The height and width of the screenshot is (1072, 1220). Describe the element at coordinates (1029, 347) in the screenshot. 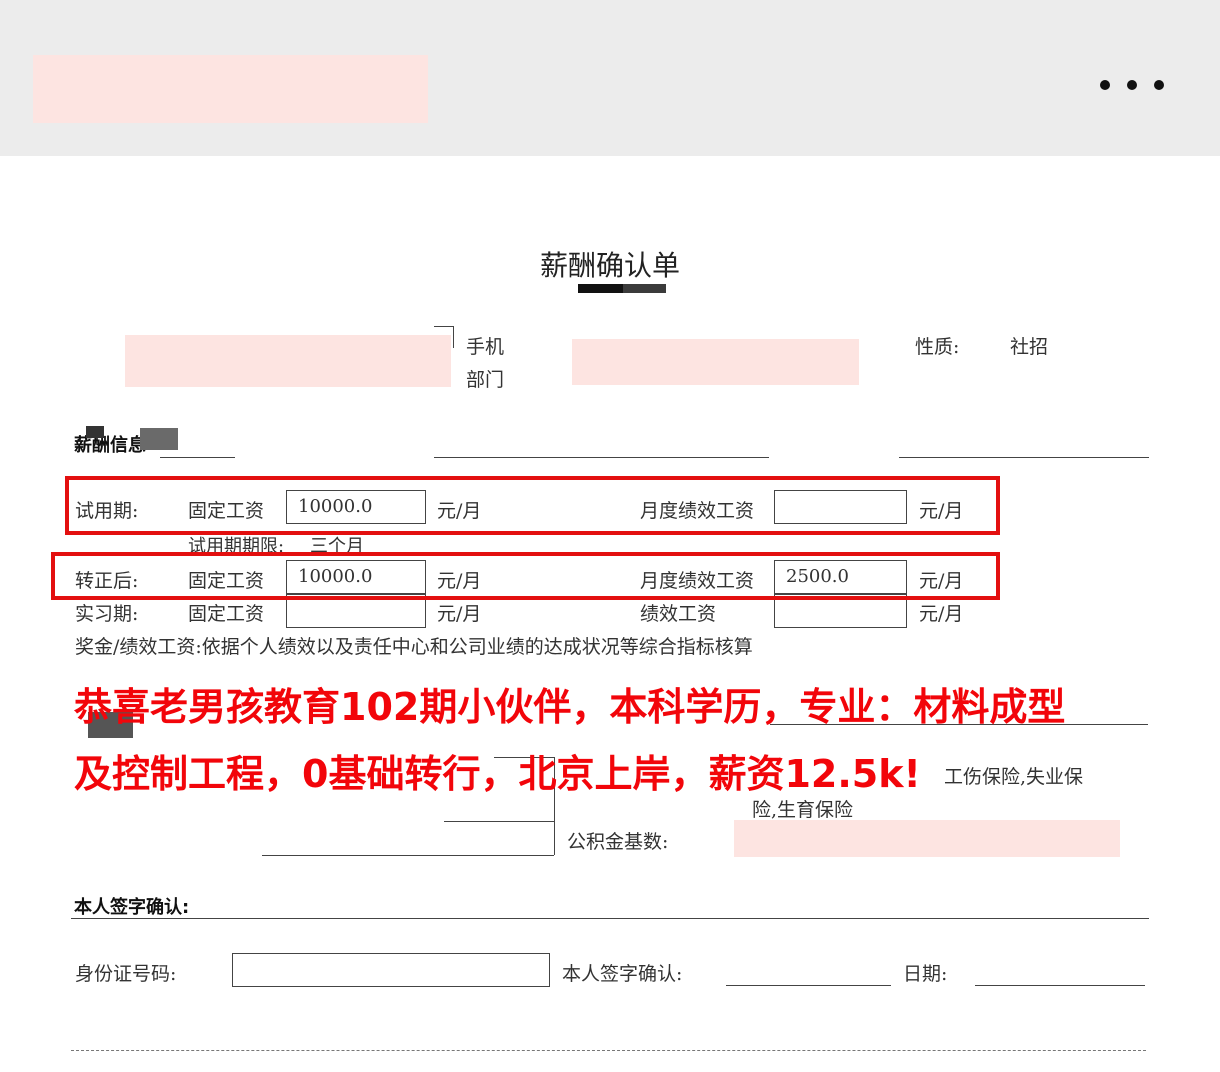

I see `nature-value: 社招` at that location.